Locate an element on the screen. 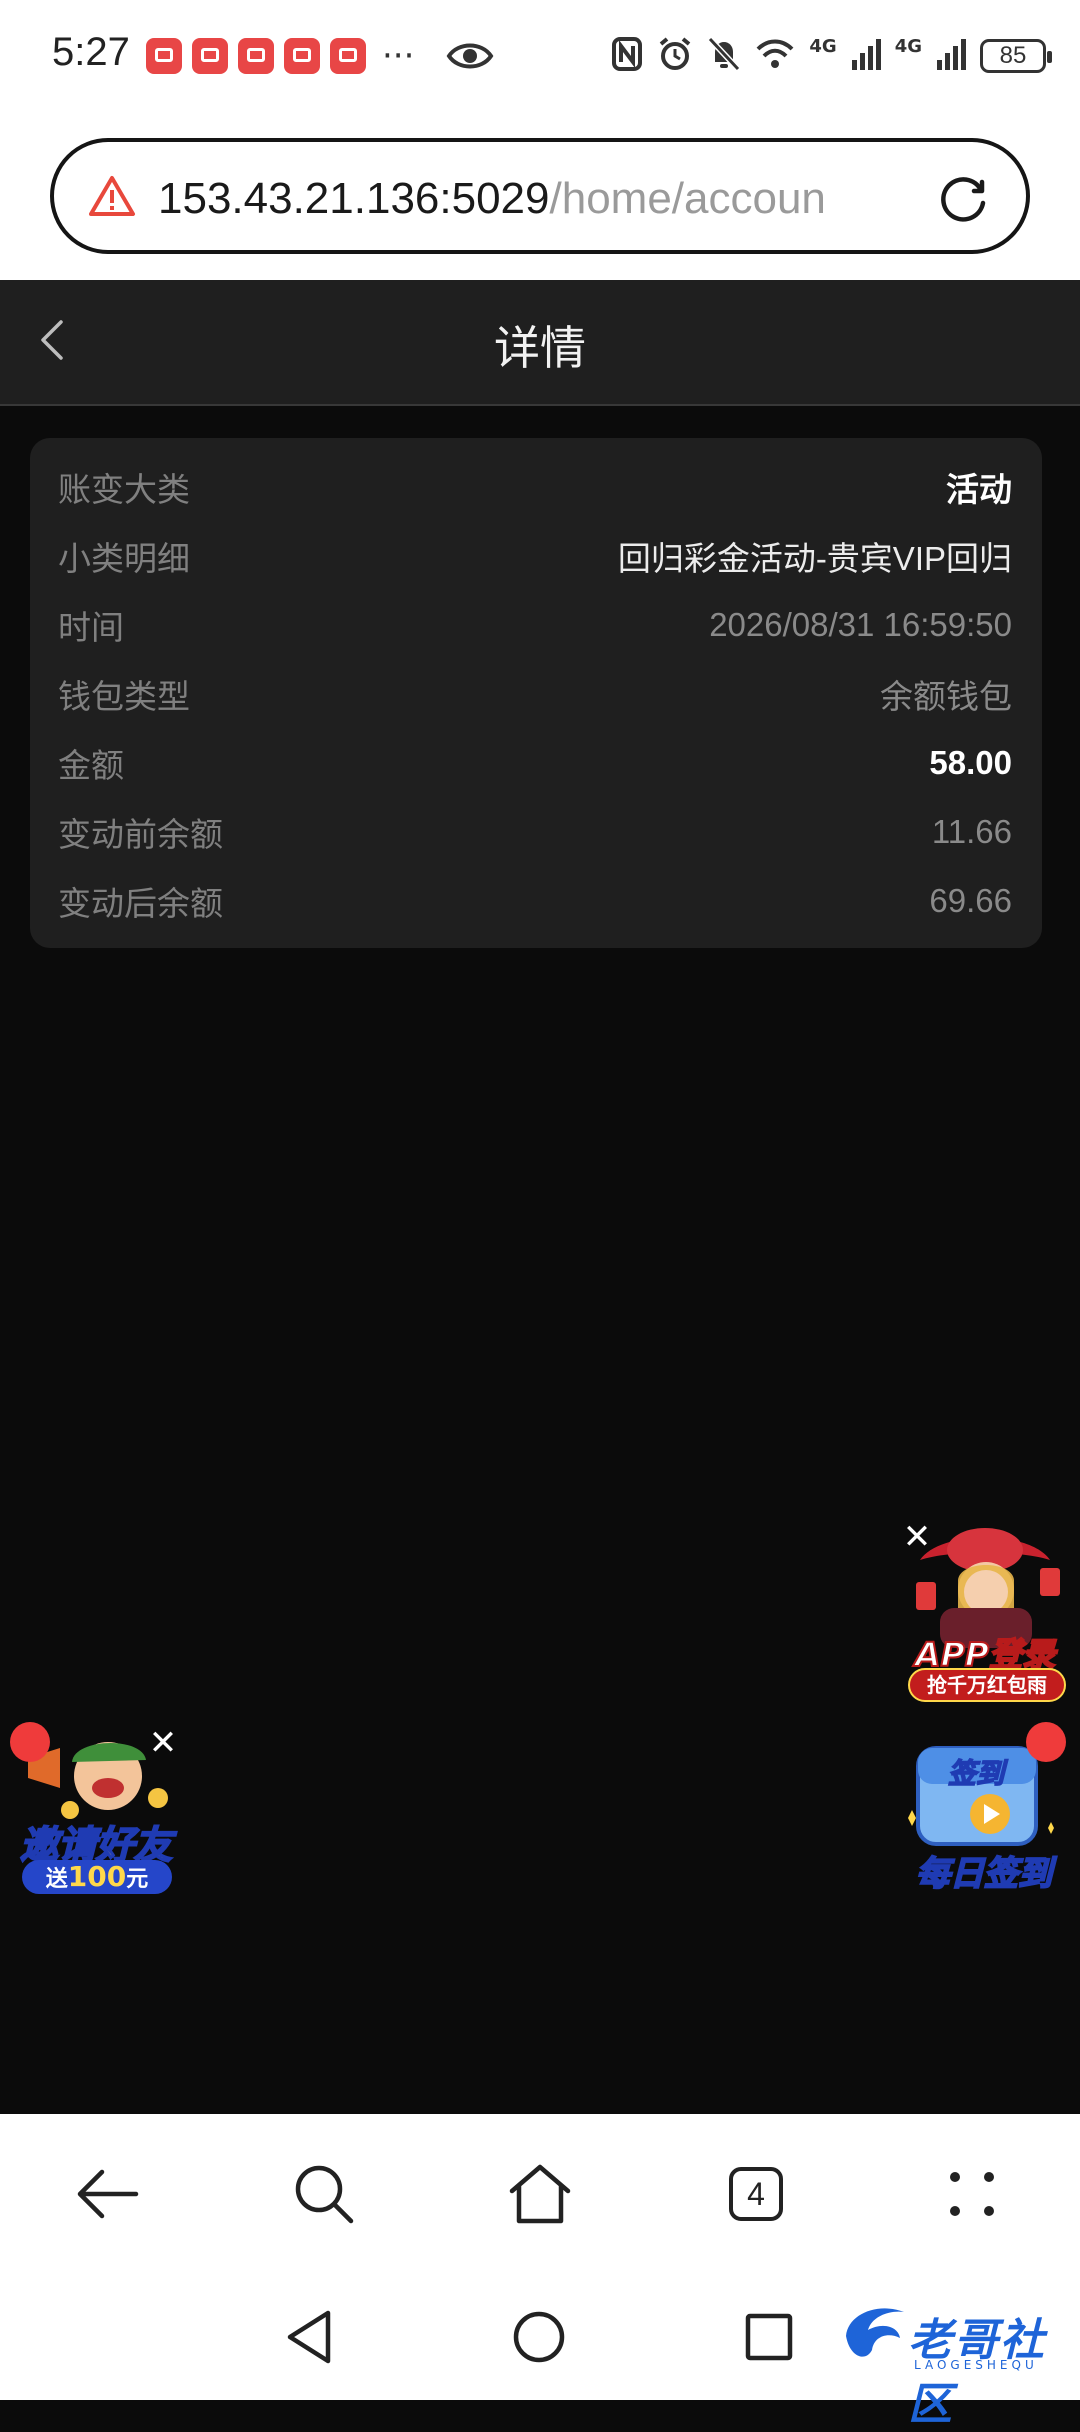 This screenshot has width=1080, height=2432. more-notifications-icon: ··· is located at coordinates (398, 56).